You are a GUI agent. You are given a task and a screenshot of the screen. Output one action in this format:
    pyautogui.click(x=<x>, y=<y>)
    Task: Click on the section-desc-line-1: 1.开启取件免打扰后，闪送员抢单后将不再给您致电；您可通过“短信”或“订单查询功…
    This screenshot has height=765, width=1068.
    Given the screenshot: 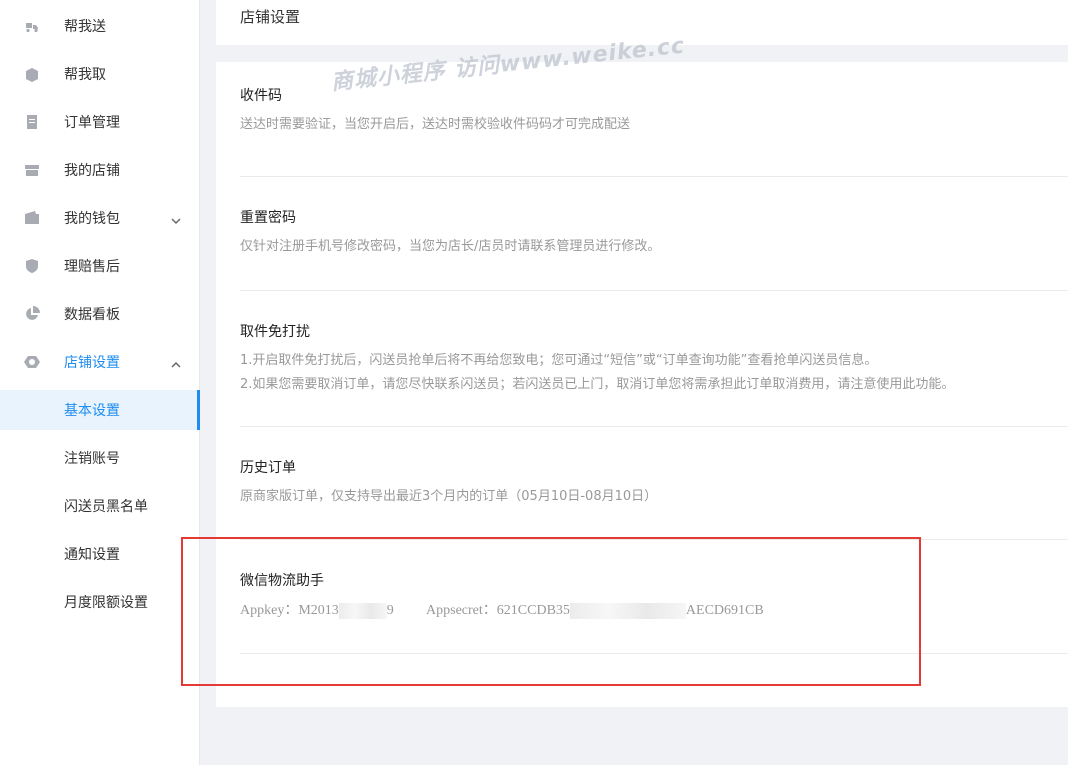 What is the action you would take?
    pyautogui.click(x=559, y=360)
    